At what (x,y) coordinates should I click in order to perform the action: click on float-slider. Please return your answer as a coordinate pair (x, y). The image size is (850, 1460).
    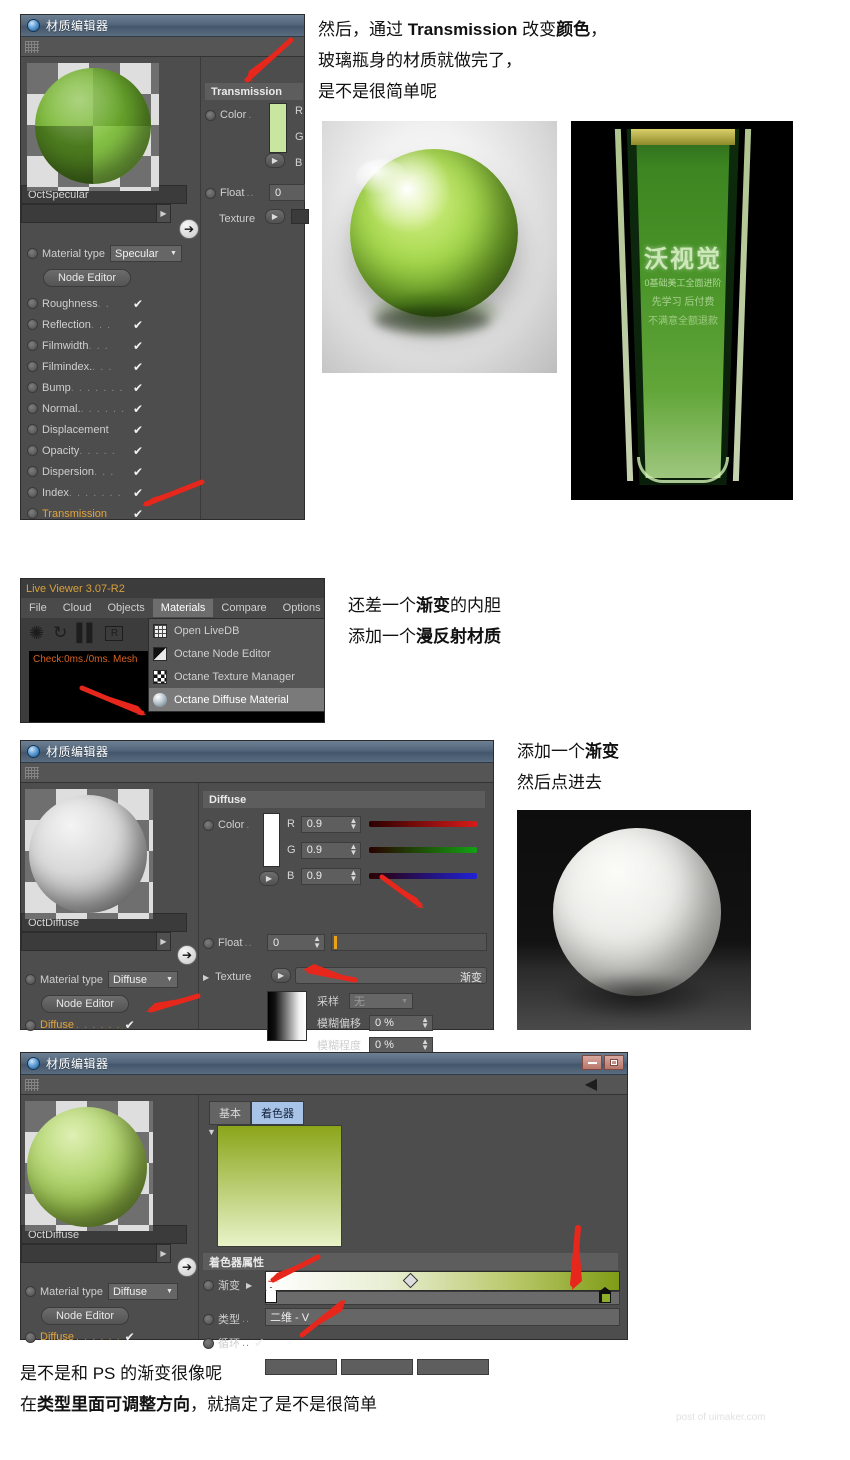
    Looking at the image, I should click on (409, 942).